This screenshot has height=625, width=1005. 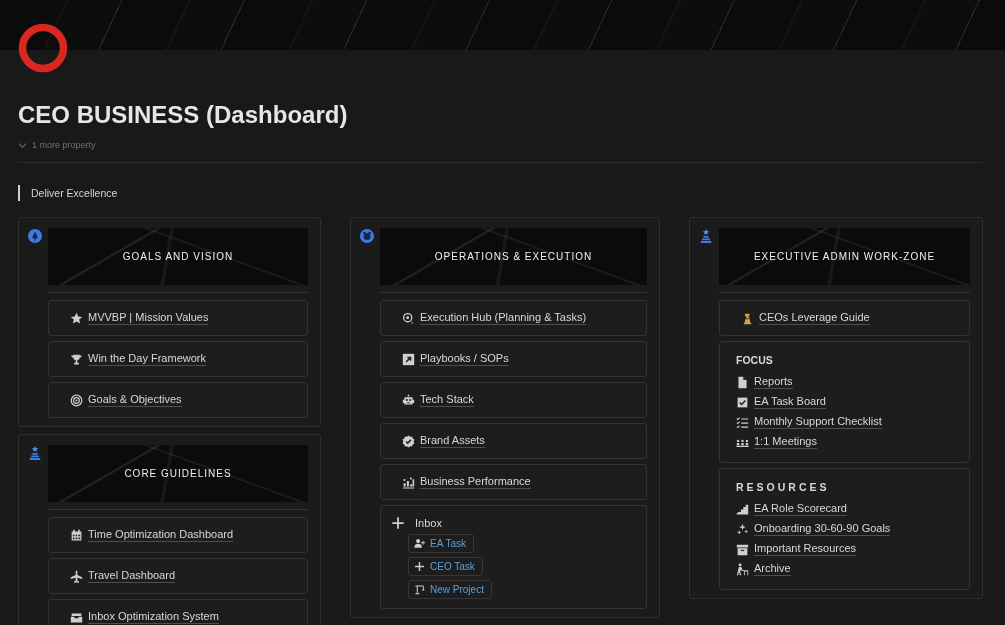 I want to click on page-link: Execution Hub (Planning & Tasks), so click(x=503, y=318).